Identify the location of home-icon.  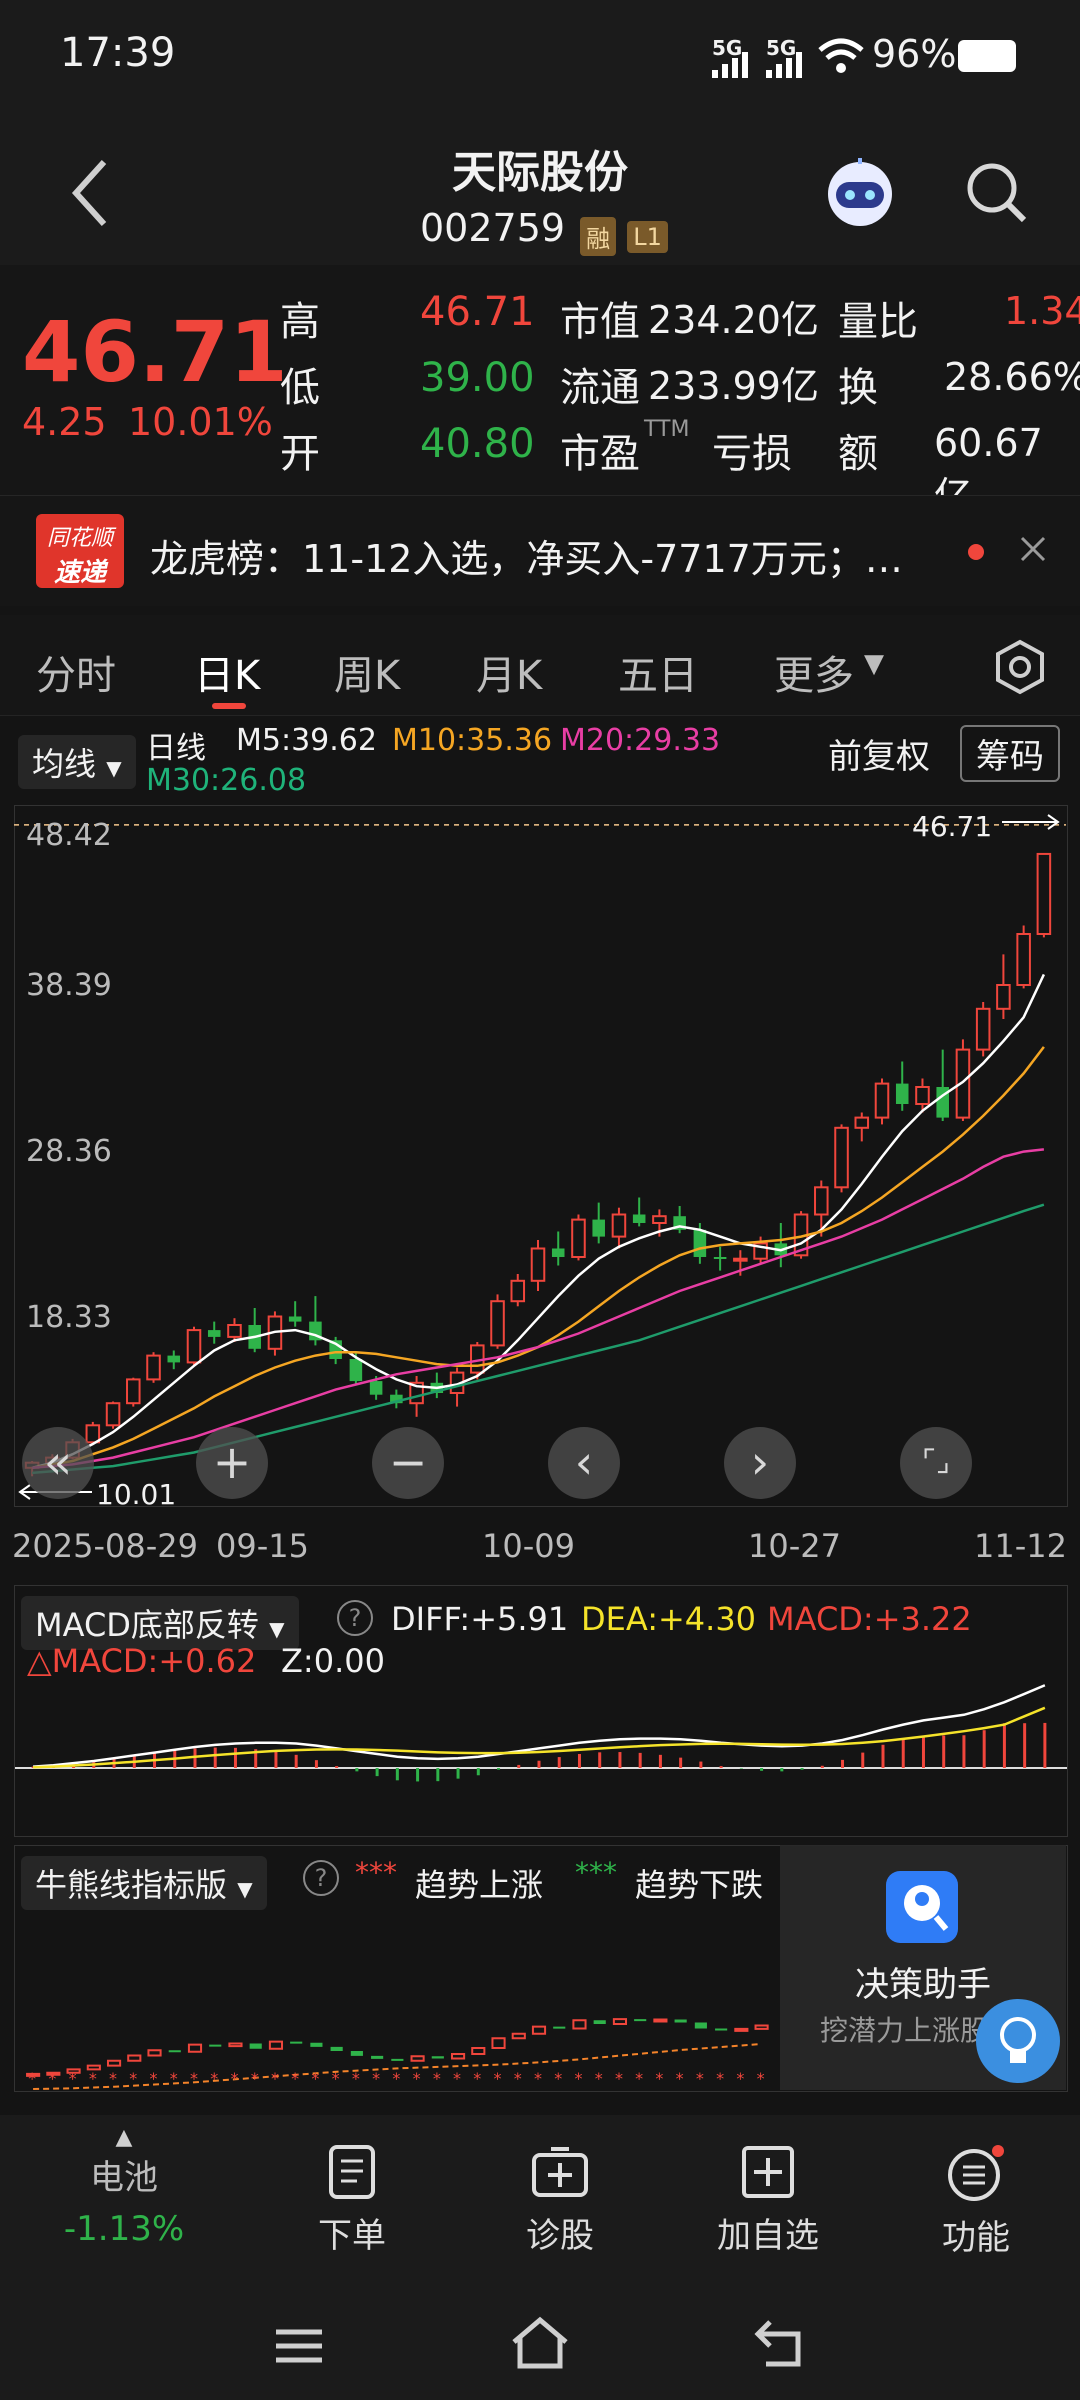
(540, 2343).